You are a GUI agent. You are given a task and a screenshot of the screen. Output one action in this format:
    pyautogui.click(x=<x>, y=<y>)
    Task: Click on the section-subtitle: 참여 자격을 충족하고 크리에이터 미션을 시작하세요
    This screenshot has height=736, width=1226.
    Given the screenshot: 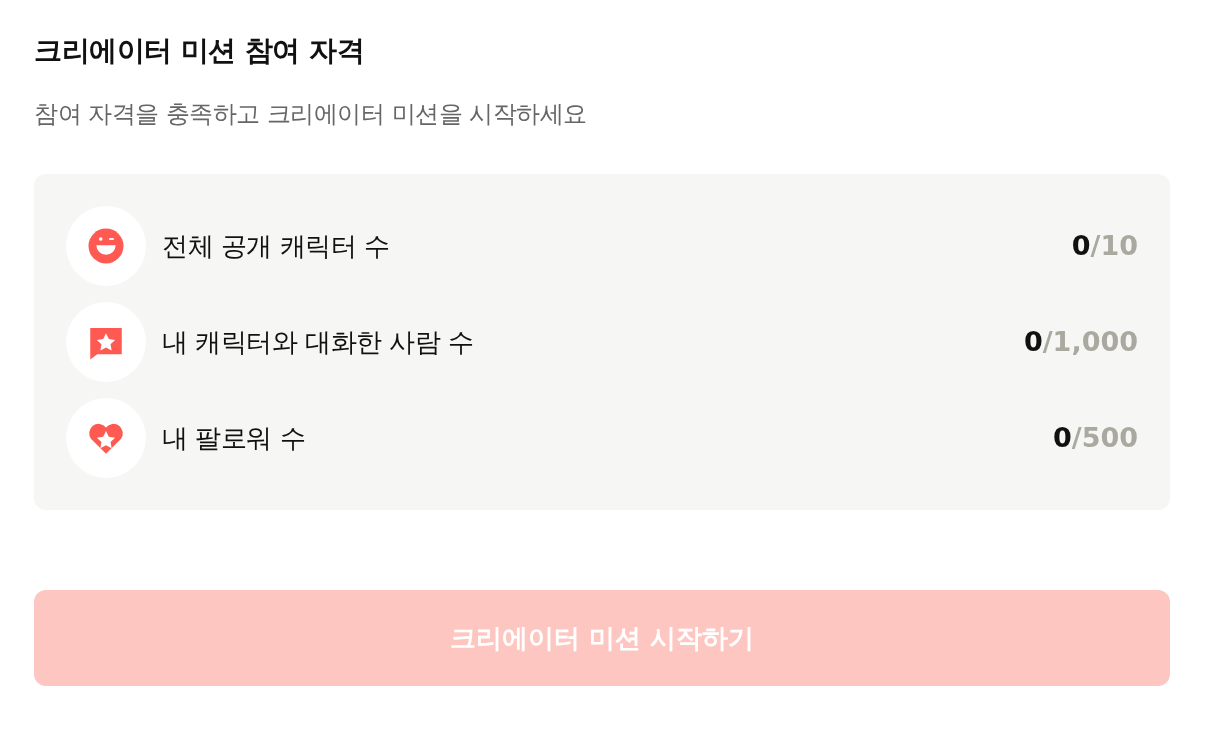 What is the action you would take?
    pyautogui.click(x=311, y=114)
    